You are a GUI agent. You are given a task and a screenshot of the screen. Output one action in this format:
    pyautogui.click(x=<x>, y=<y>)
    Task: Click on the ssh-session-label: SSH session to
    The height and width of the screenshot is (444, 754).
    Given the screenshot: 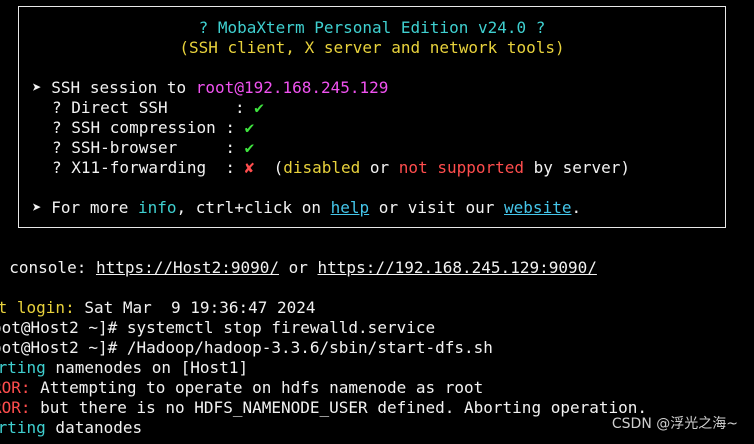 What is the action you would take?
    pyautogui.click(x=123, y=87)
    